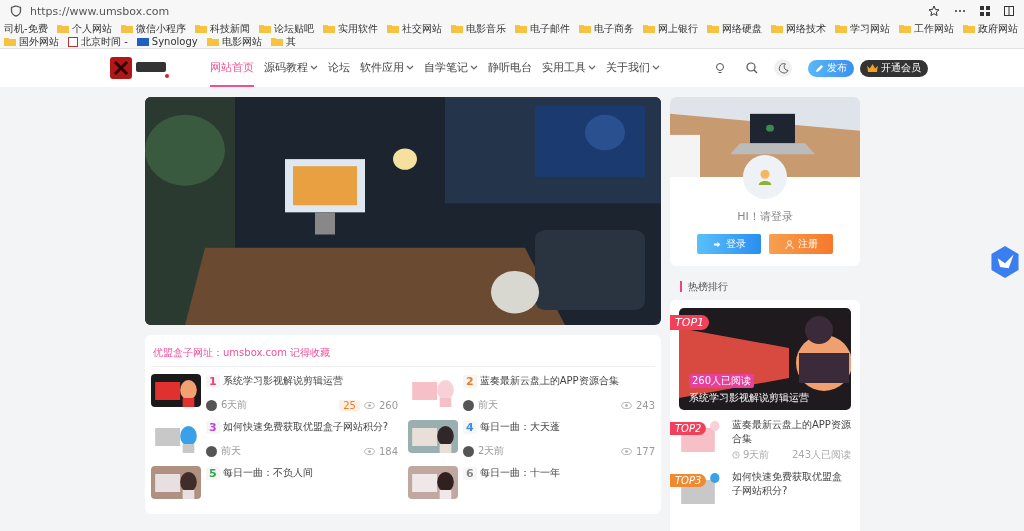  I want to click on download-points: 25, so click(349, 405).